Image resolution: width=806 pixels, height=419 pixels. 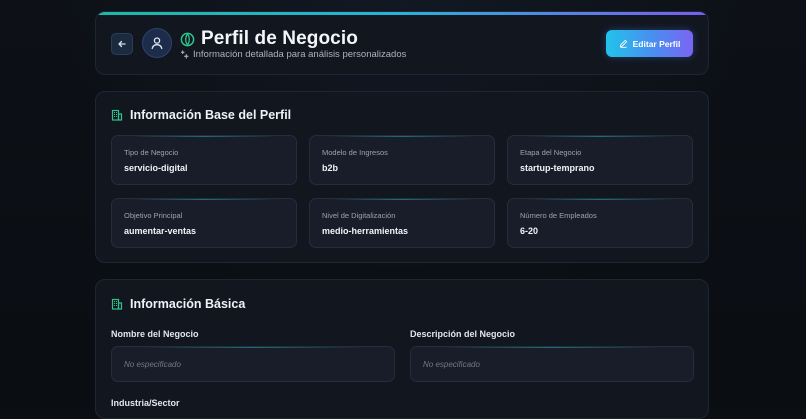 I want to click on field-label: Tipo de Negocio, so click(x=151, y=152).